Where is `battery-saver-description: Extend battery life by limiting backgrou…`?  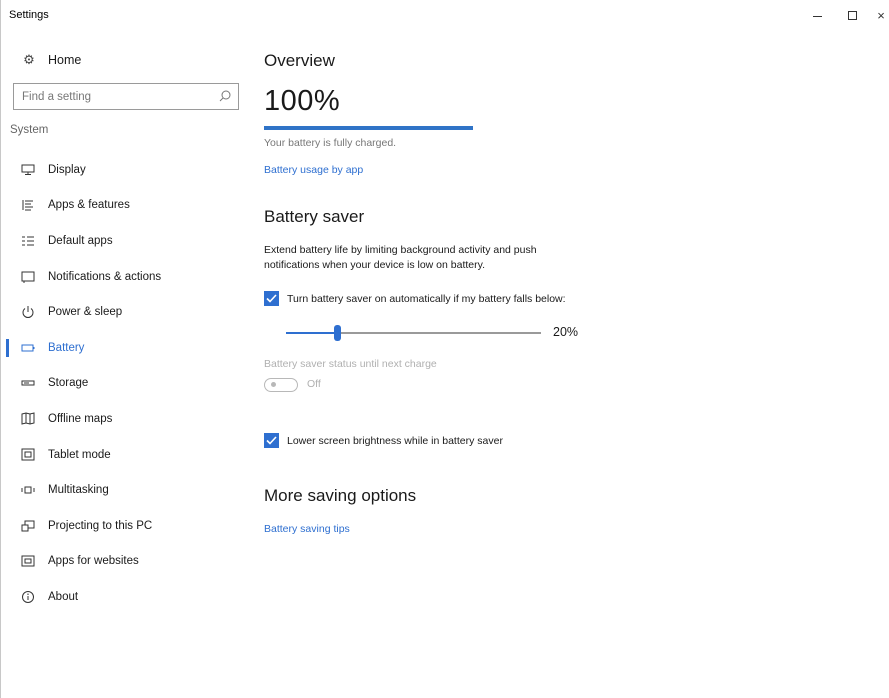 battery-saver-description: Extend battery life by limiting backgrou… is located at coordinates (400, 257).